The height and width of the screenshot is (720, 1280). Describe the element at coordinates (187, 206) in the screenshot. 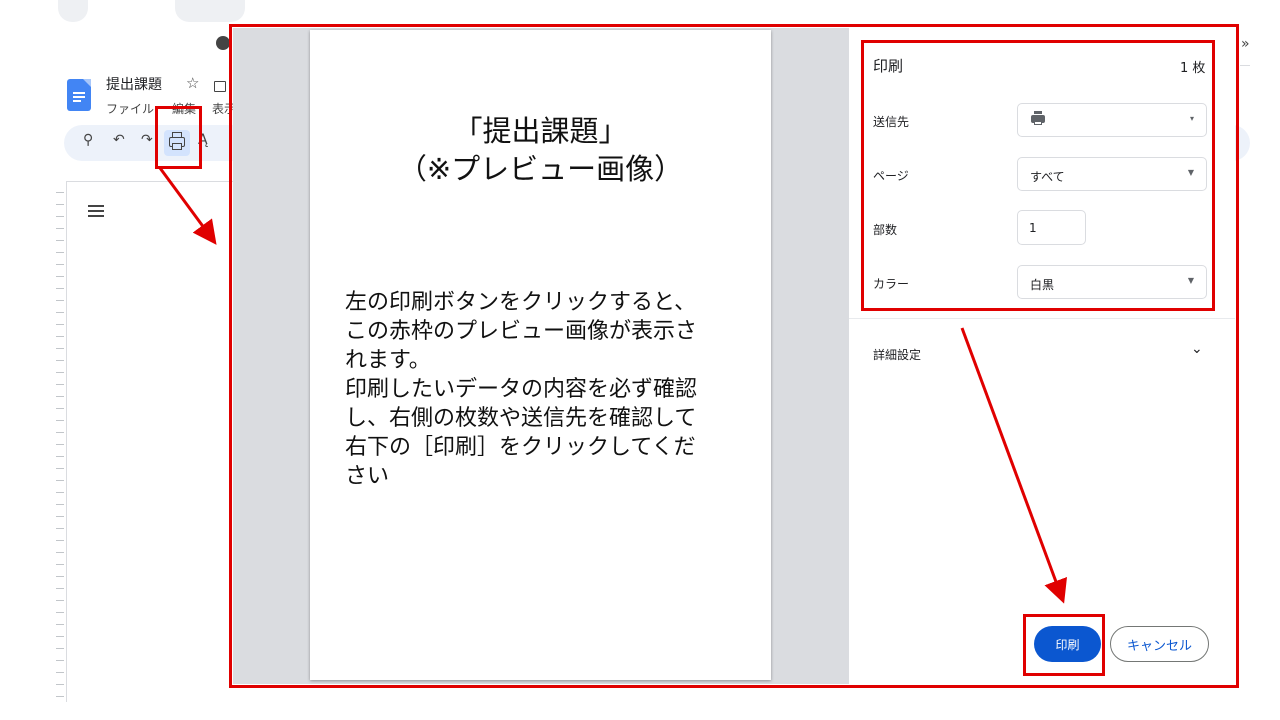

I see `annotation-arrow-to-preview` at that location.